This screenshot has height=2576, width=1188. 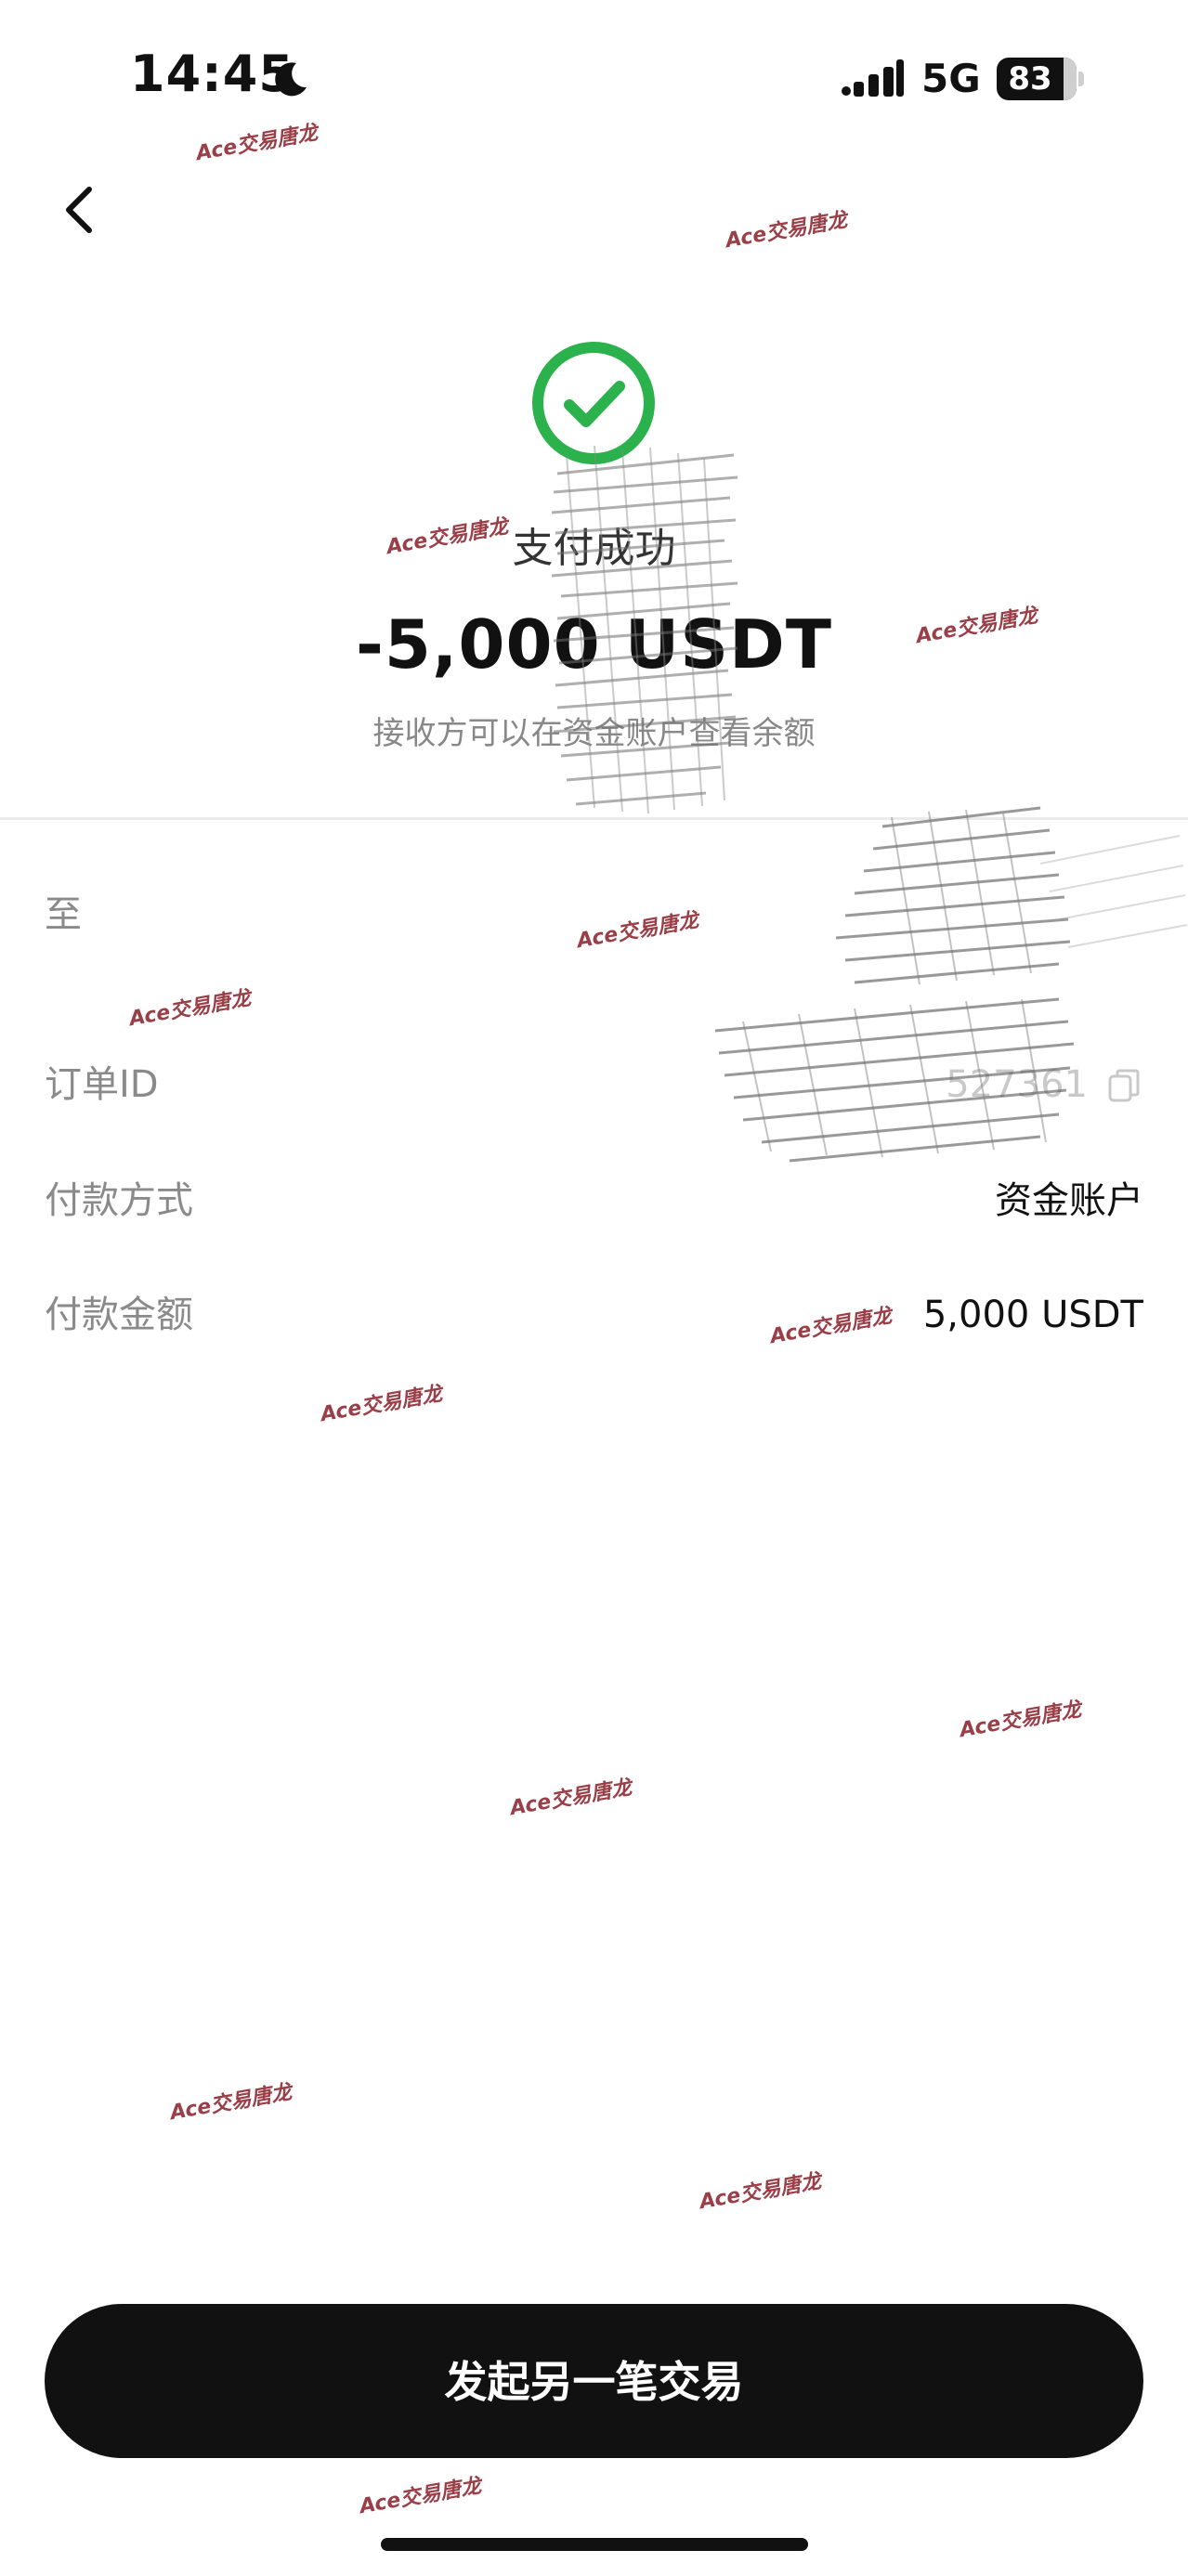 I want to click on order-id-value: 527361, so click(x=1017, y=1084).